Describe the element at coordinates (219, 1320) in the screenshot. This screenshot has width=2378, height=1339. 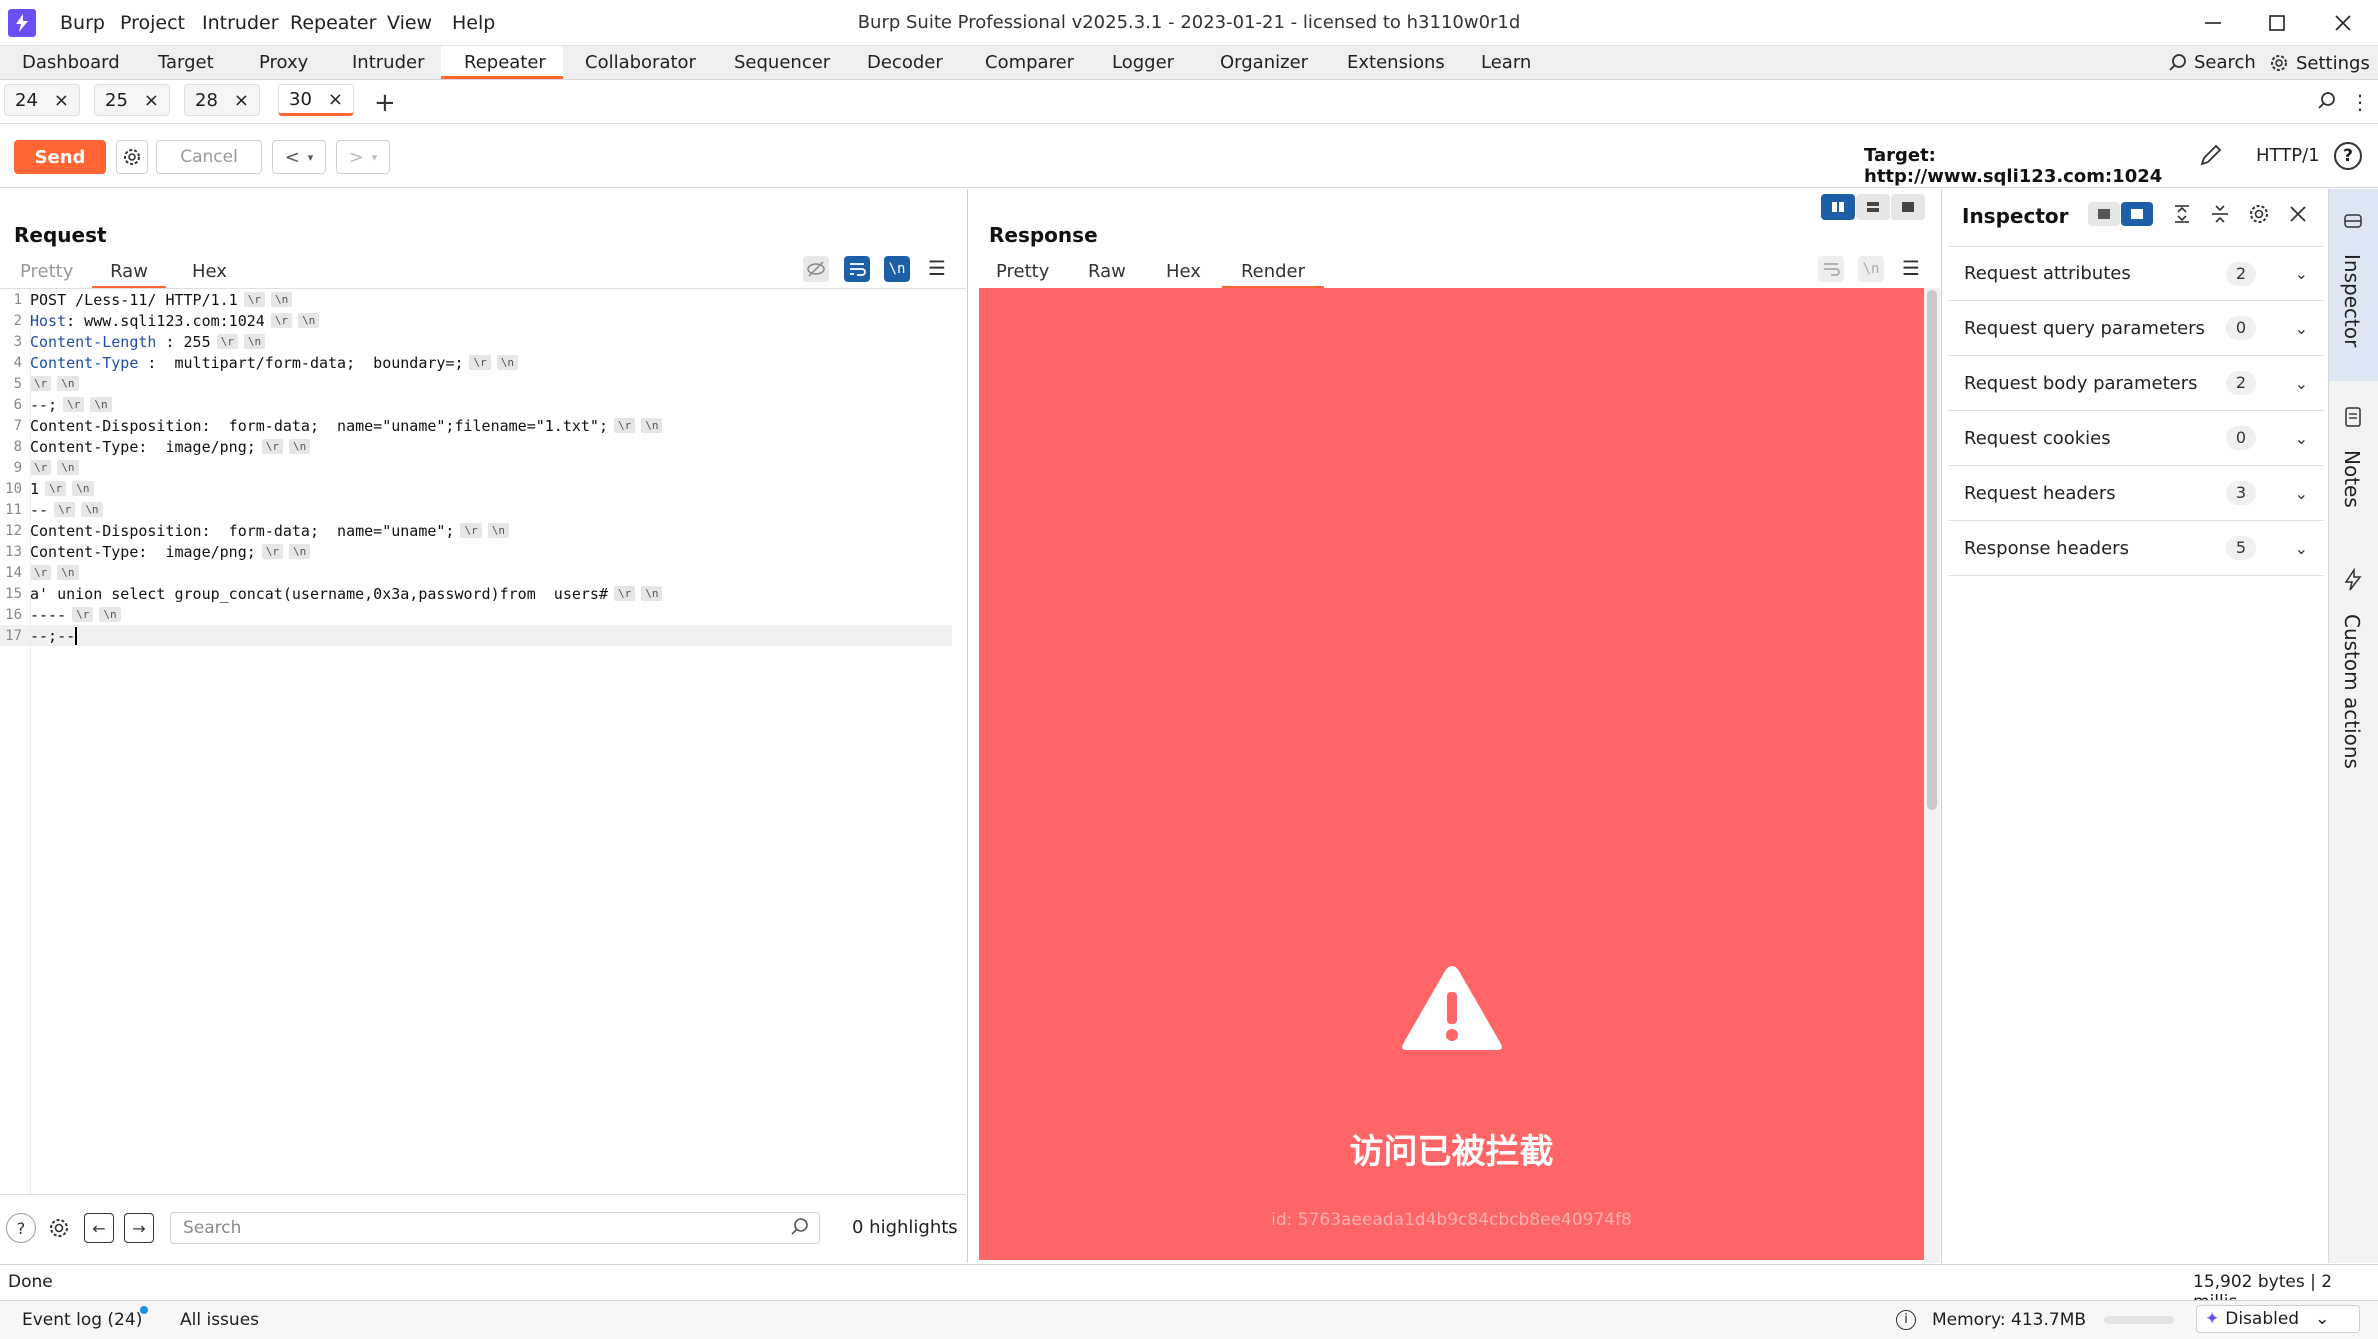
I see `all-issues-link: All issues` at that location.